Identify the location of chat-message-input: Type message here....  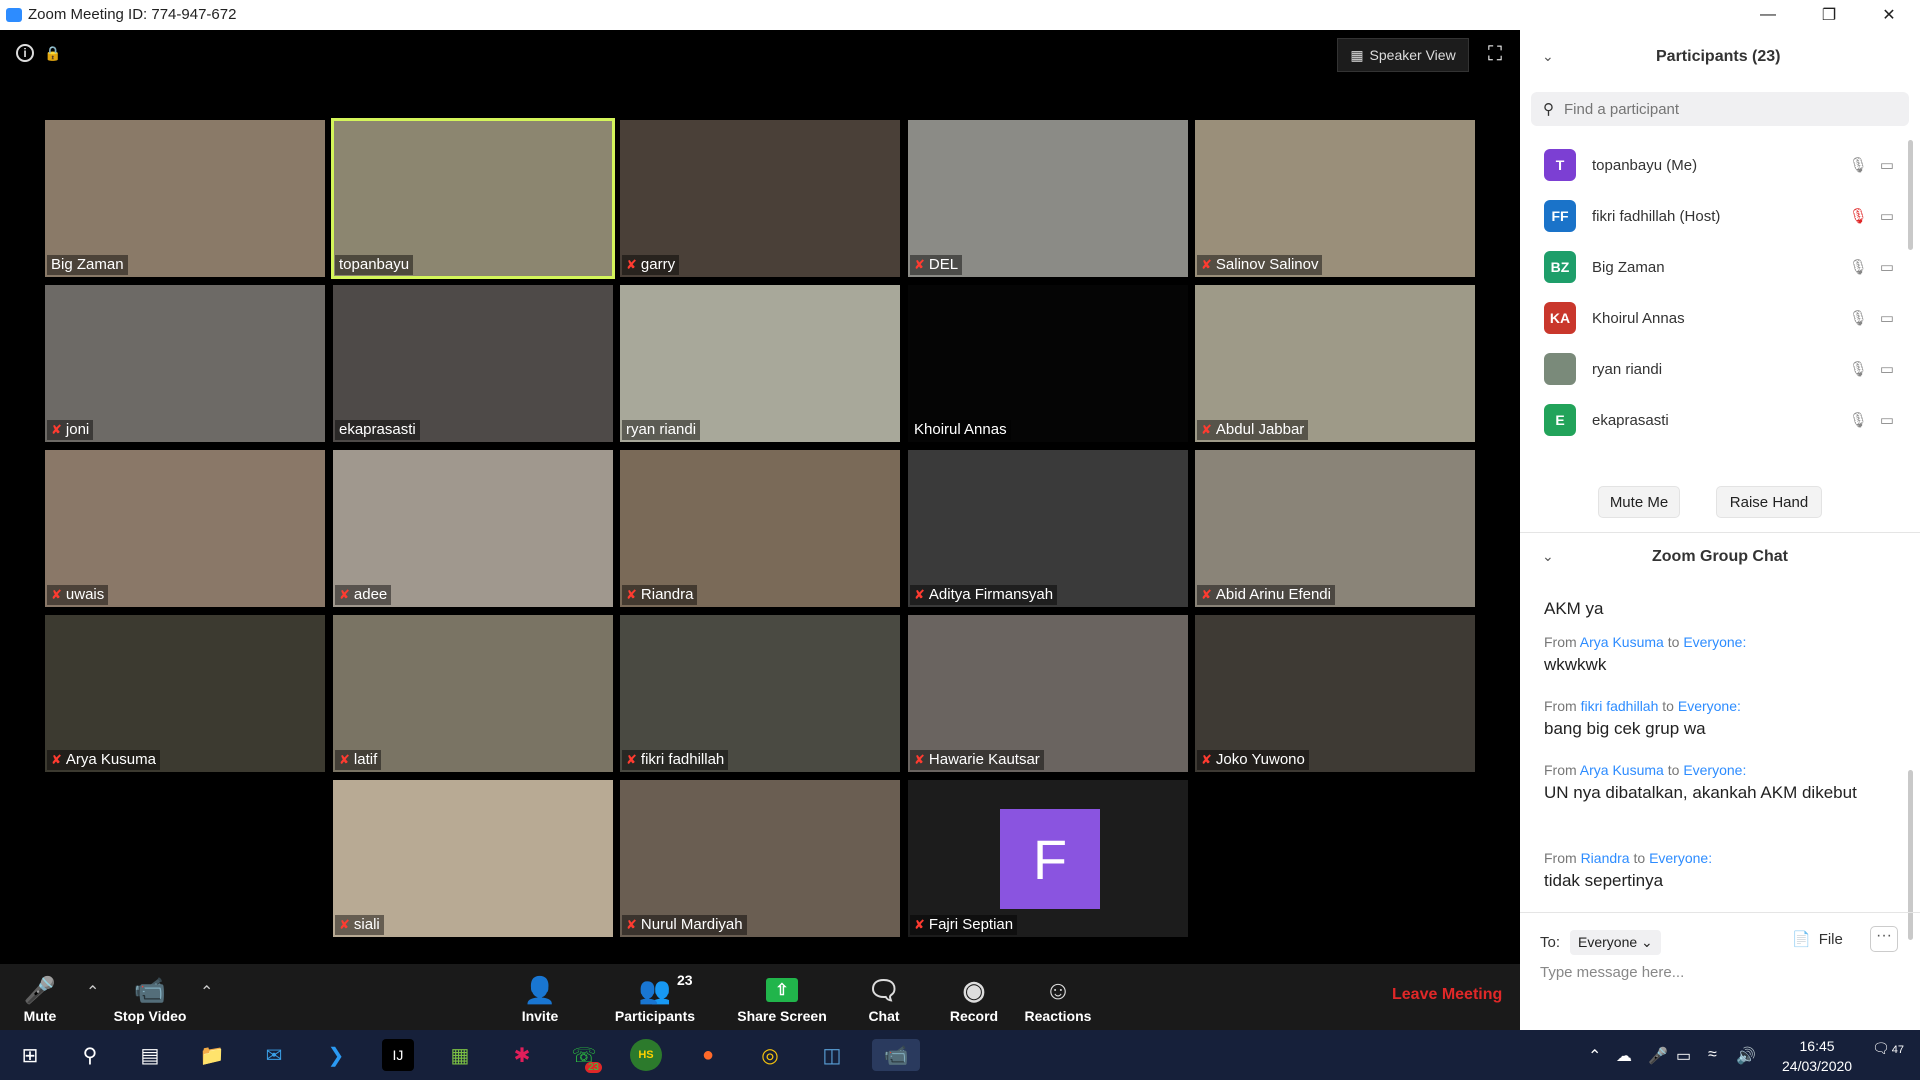
(1612, 972).